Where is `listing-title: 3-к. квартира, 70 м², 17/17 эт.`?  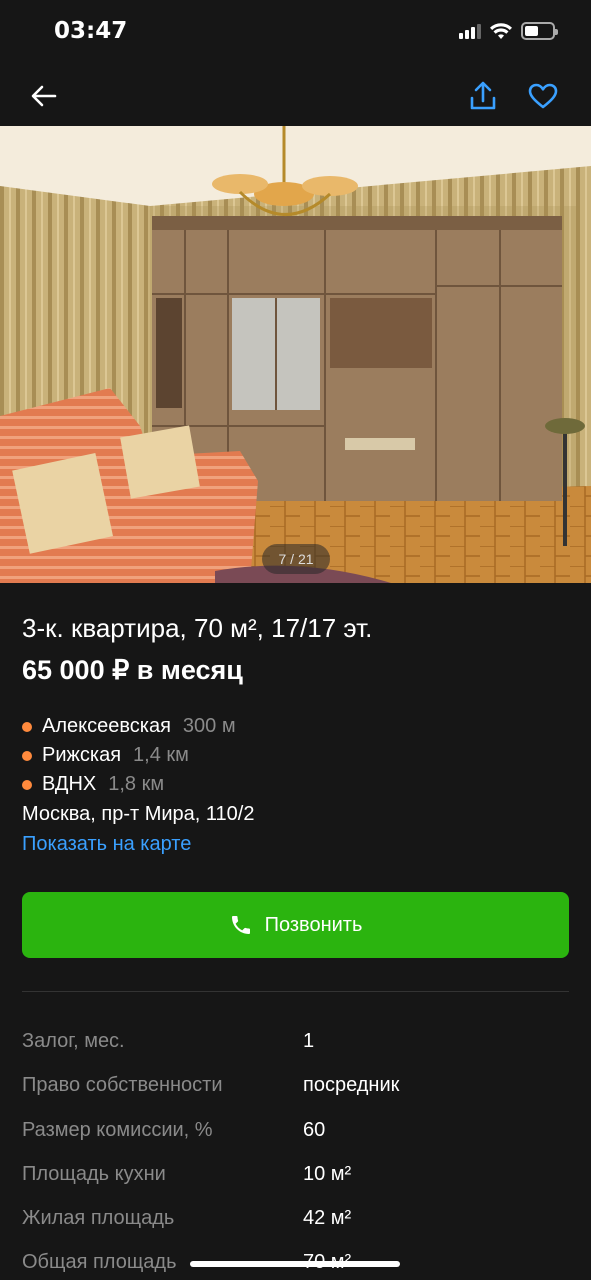
listing-title: 3-к. квартира, 70 м², 17/17 эт. is located at coordinates (197, 628).